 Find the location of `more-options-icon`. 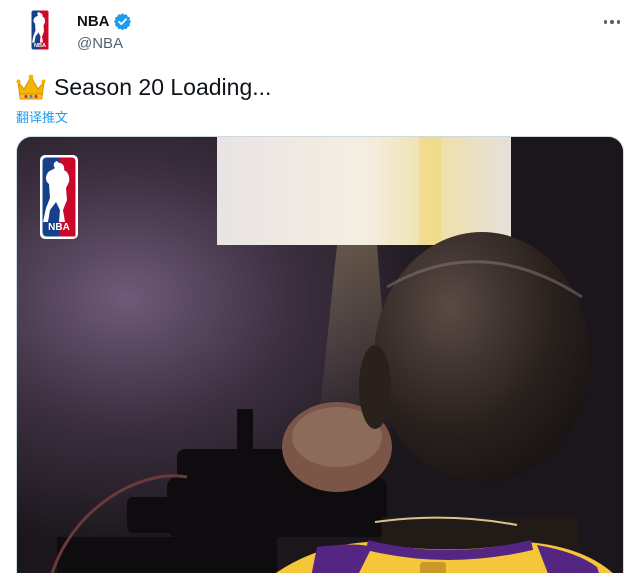

more-options-icon is located at coordinates (612, 22).